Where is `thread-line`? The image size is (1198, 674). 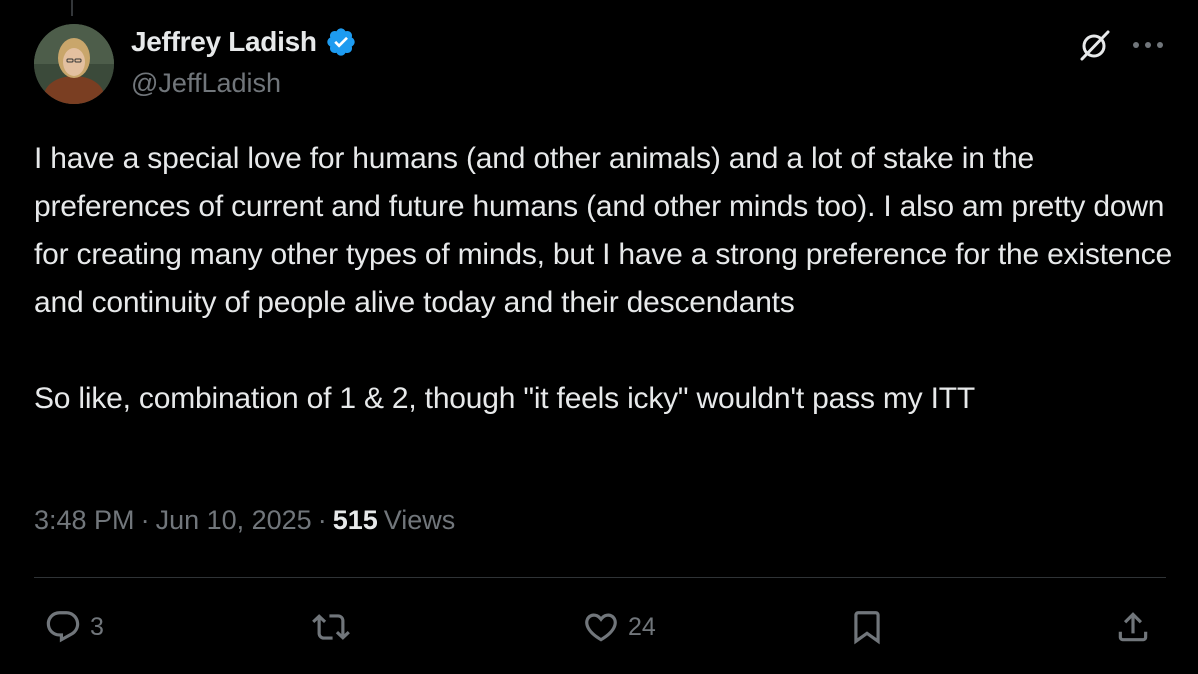
thread-line is located at coordinates (72, 8).